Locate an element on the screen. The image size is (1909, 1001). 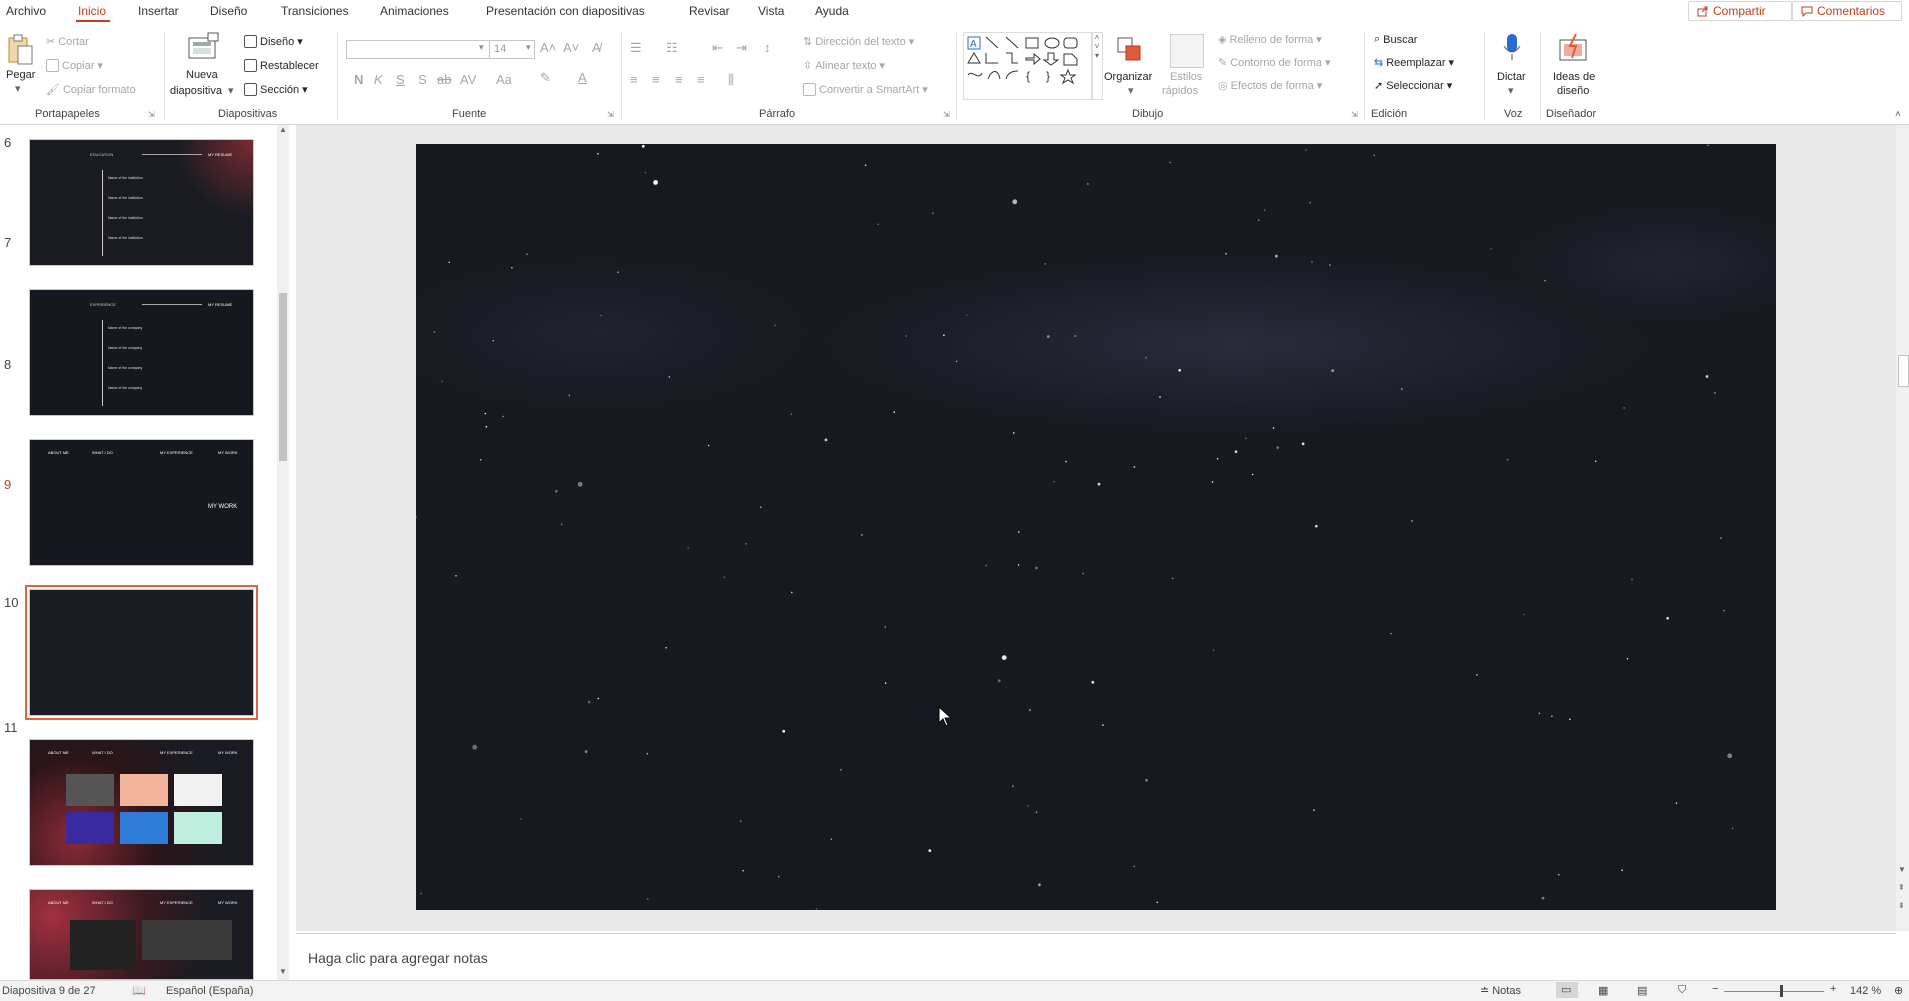
find-button: ⌕ Buscar is located at coordinates (1395, 39).